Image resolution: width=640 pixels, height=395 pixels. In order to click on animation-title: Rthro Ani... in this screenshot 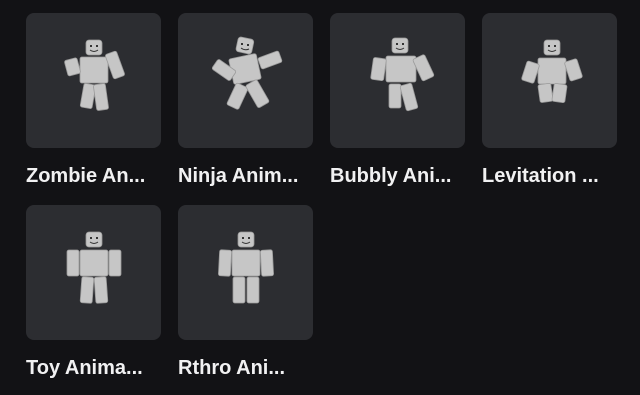, I will do `click(245, 368)`.